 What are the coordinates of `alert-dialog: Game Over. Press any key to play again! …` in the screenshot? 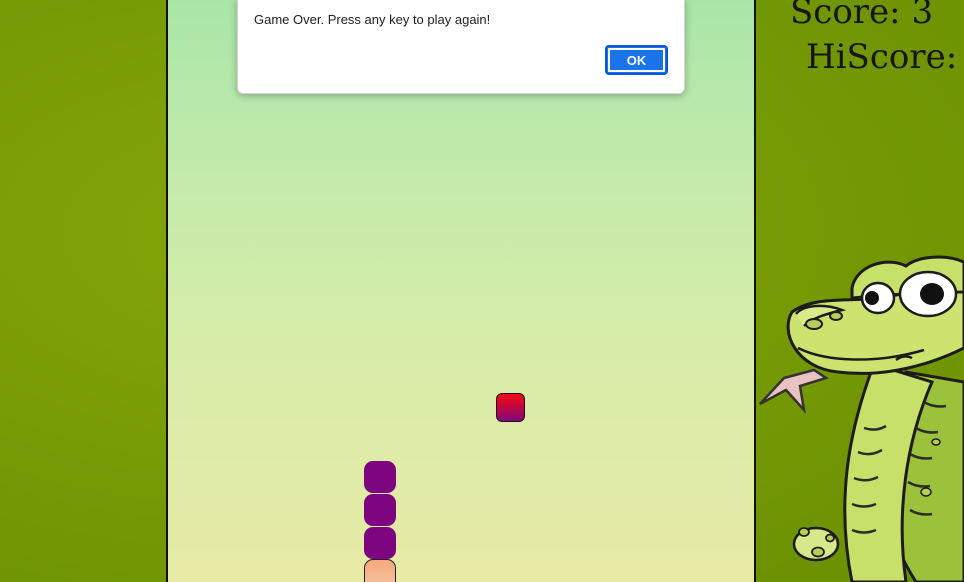 It's located at (461, 47).